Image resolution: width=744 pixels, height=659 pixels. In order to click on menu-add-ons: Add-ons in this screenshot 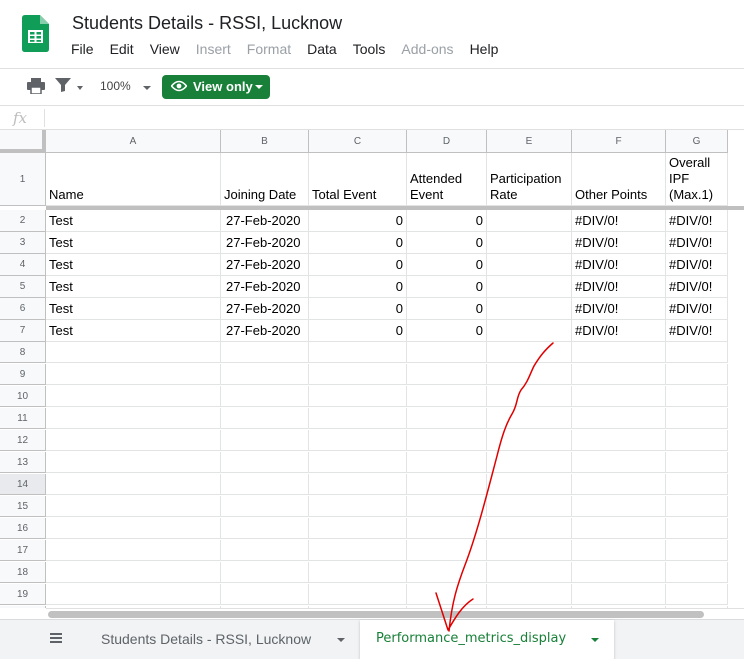, I will do `click(427, 50)`.